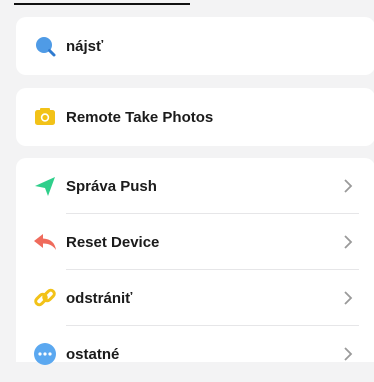 Image resolution: width=374 pixels, height=382 pixels. What do you see at coordinates (113, 242) in the screenshot?
I see `menu-item-label: Reset Device` at bounding box center [113, 242].